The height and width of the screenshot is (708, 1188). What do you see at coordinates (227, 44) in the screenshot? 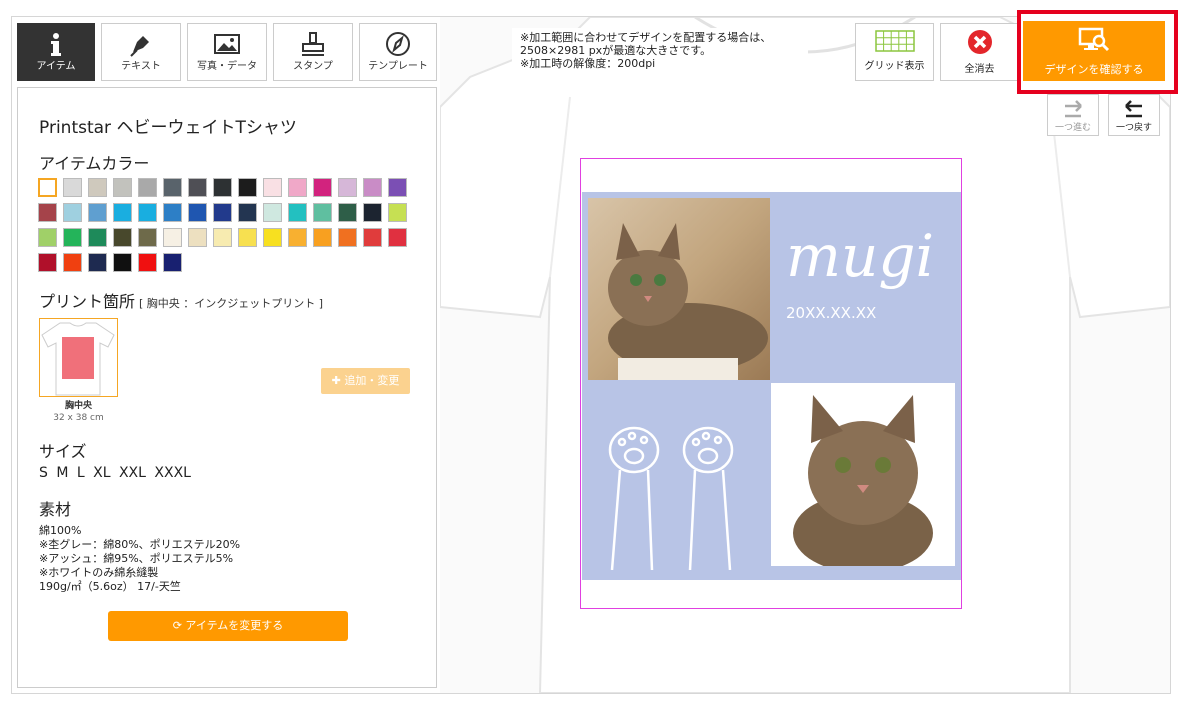
I see `image-icon` at bounding box center [227, 44].